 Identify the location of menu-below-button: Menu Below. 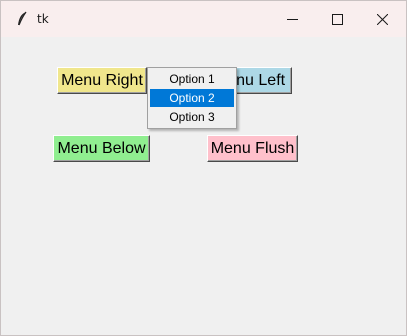
(101, 148).